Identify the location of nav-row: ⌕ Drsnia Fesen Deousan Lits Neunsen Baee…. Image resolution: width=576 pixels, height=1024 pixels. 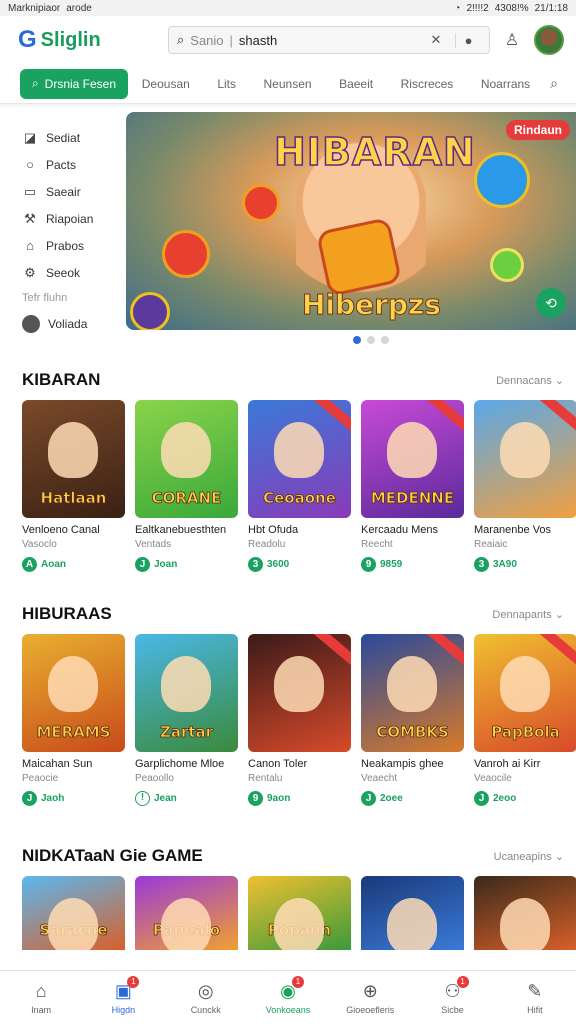
(288, 84).